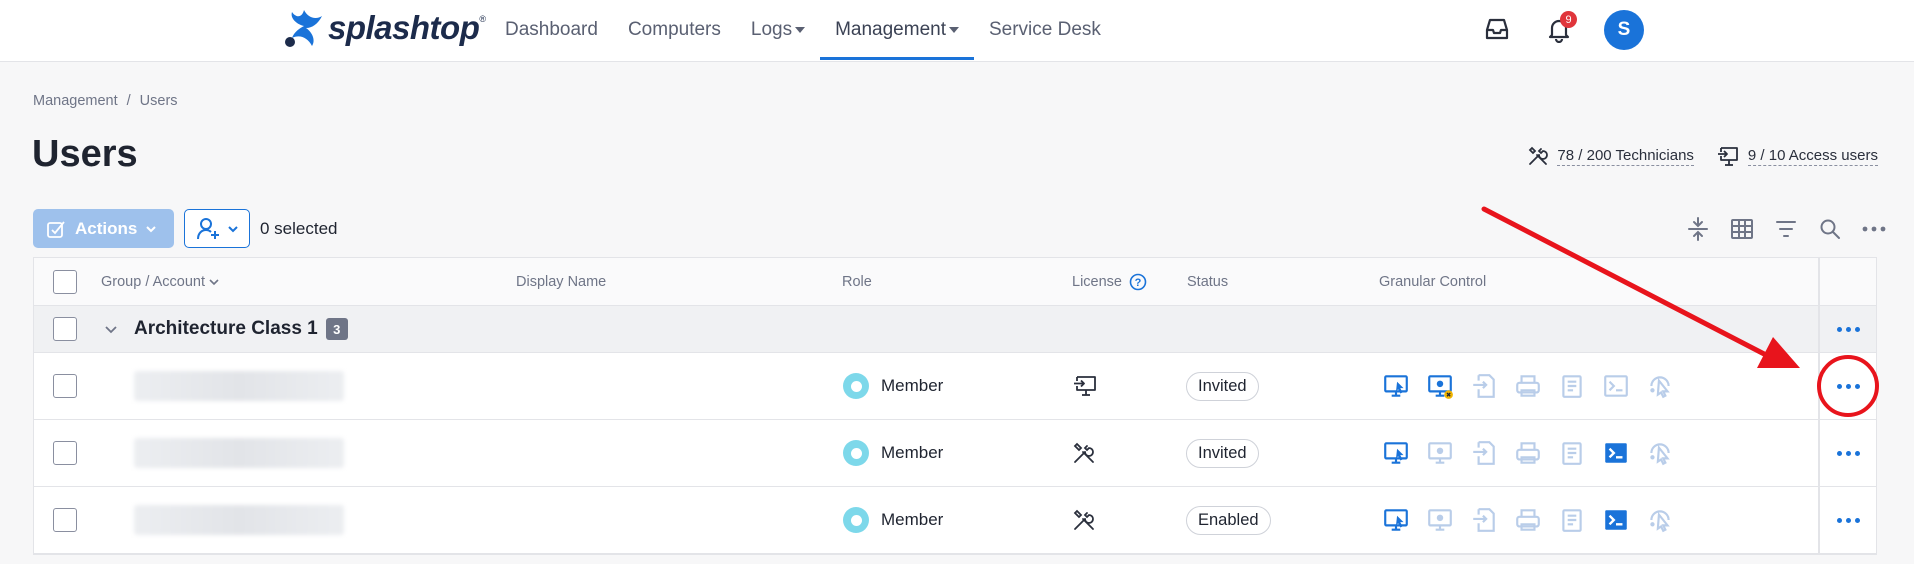  What do you see at coordinates (404, 27) in the screenshot?
I see `logo-text: splashtop` at bounding box center [404, 27].